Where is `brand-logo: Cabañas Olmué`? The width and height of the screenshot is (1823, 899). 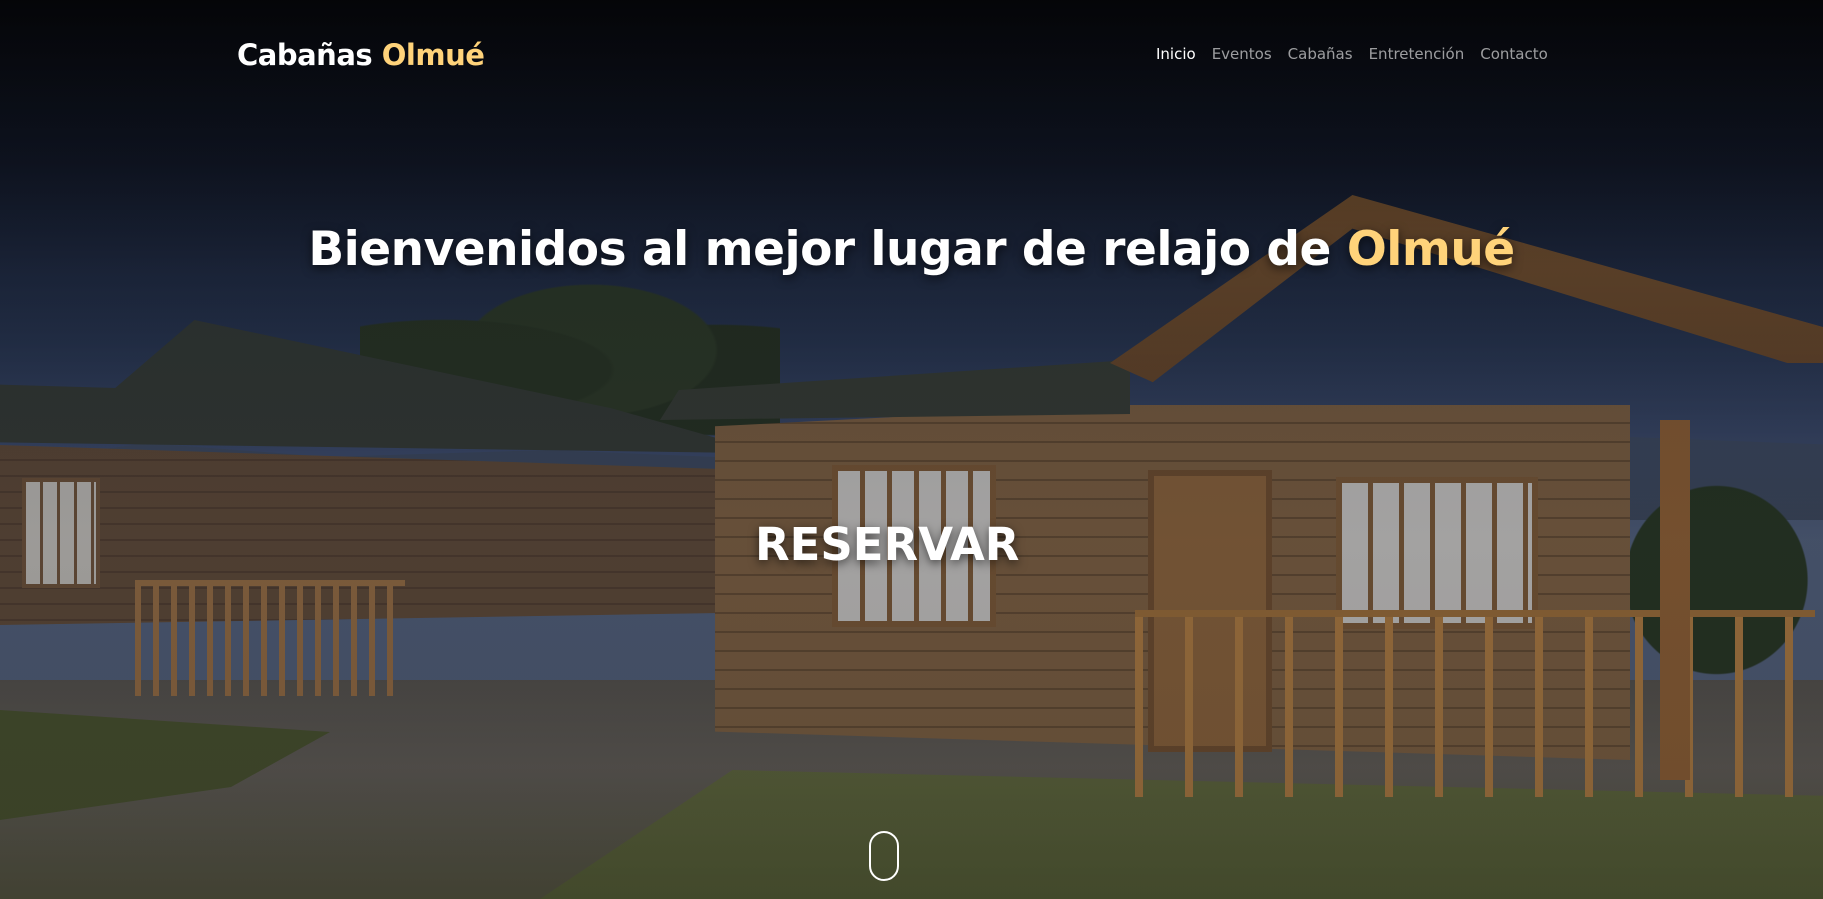 brand-logo: Cabañas Olmué is located at coordinates (361, 55).